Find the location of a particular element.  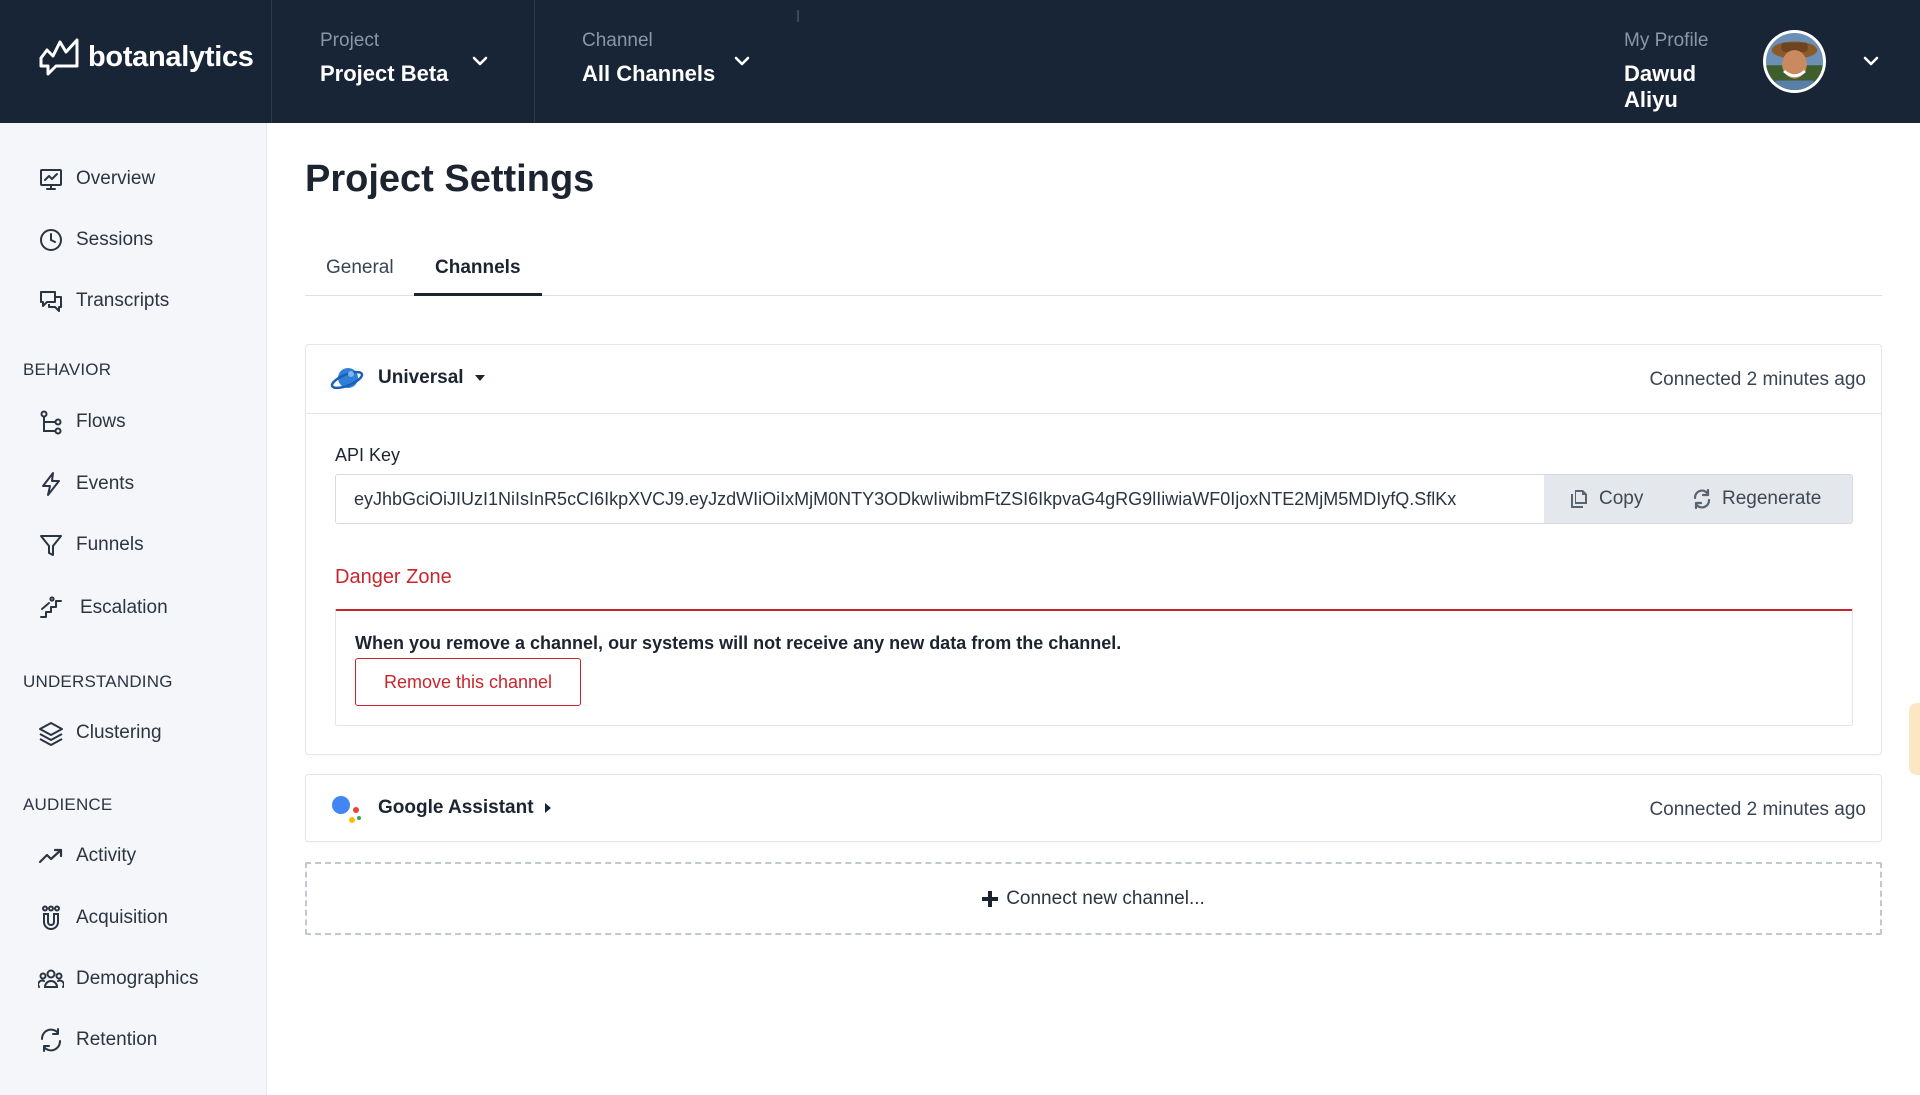

lightning-icon is located at coordinates (51, 484).